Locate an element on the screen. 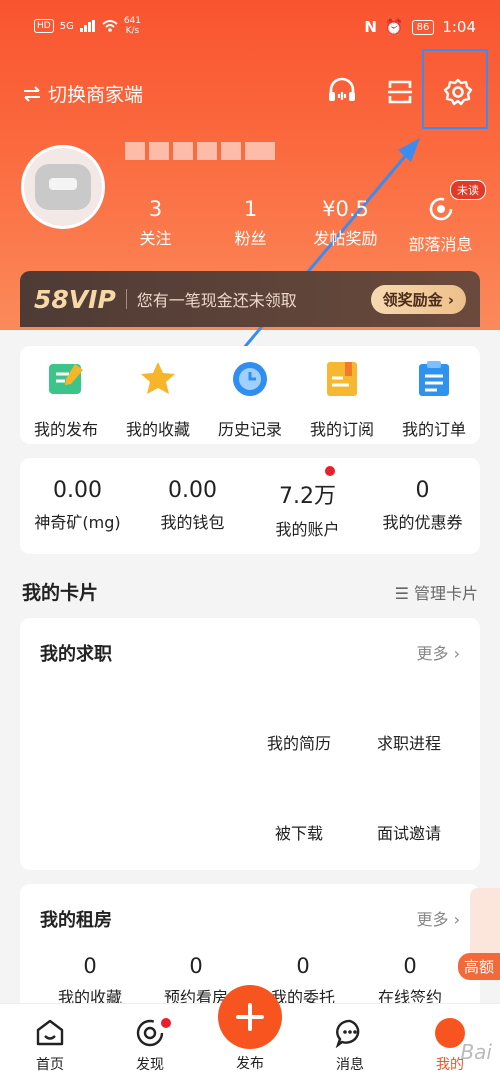 The image size is (500, 1083). switch-merchant-button: 切换商家端 is located at coordinates (82, 93).